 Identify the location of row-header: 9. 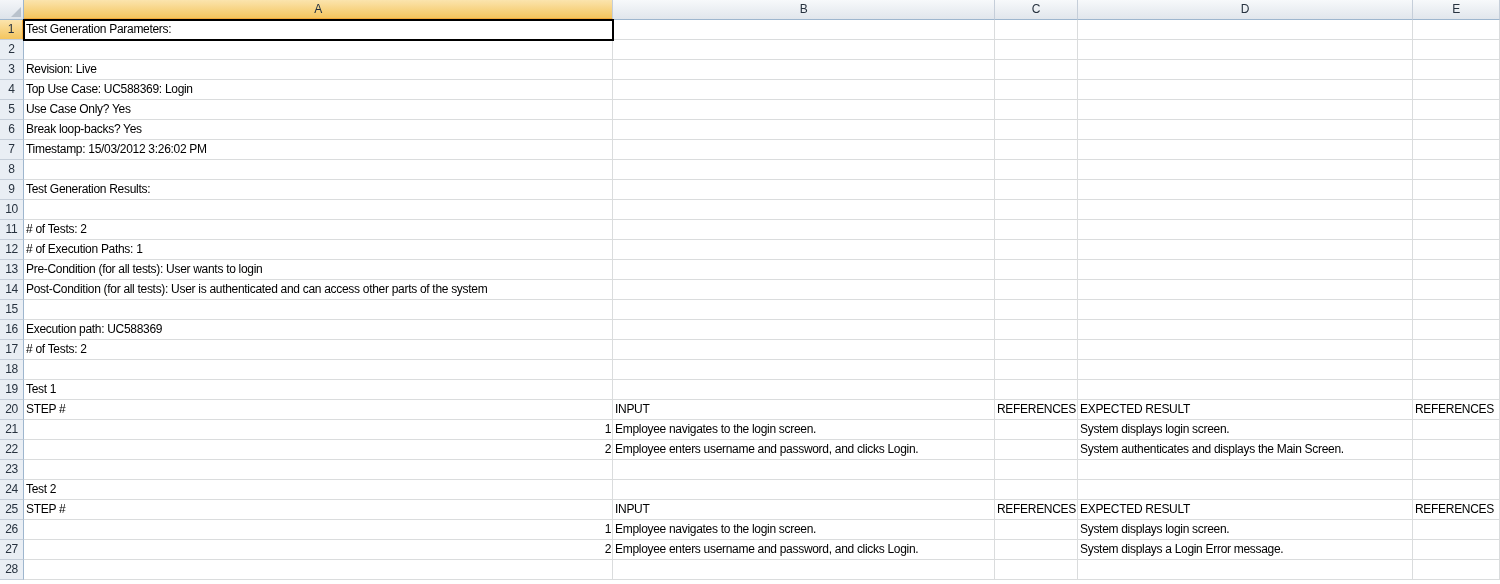
(12, 190).